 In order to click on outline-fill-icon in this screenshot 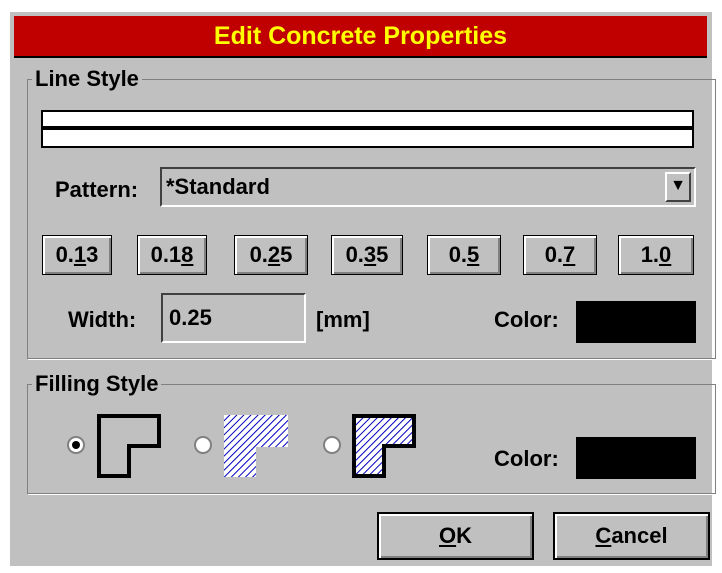, I will do `click(129, 446)`.